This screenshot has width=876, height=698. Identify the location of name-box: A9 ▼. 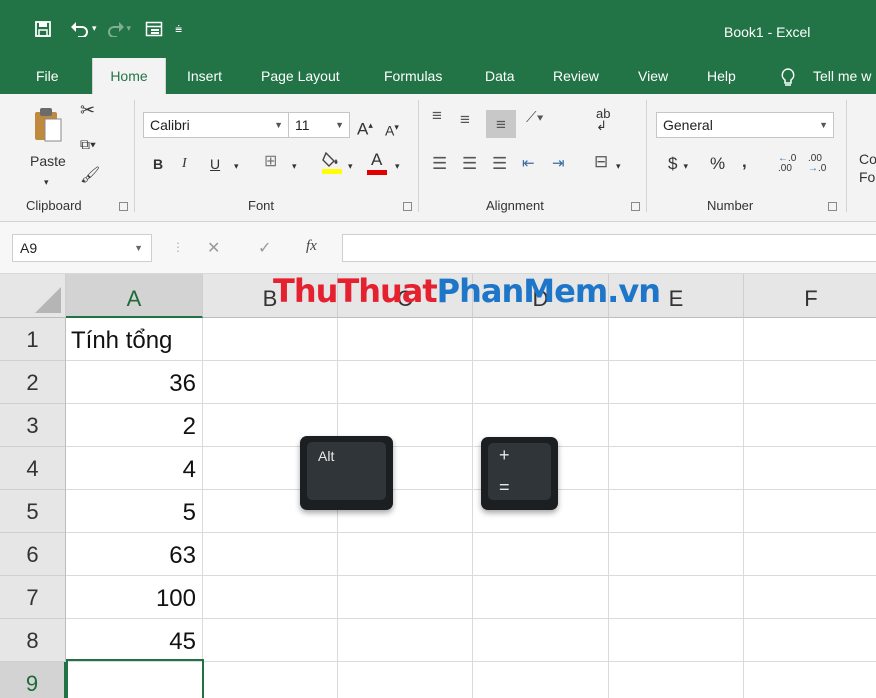
(82, 248).